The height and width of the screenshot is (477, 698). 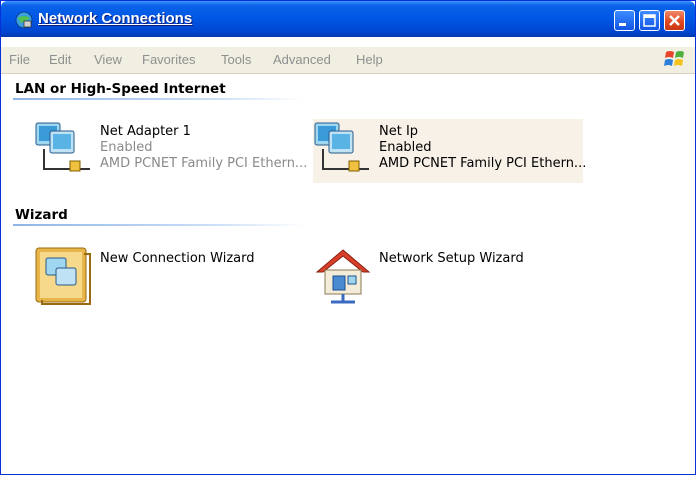 I want to click on network-setup-house-icon, so click(x=343, y=276).